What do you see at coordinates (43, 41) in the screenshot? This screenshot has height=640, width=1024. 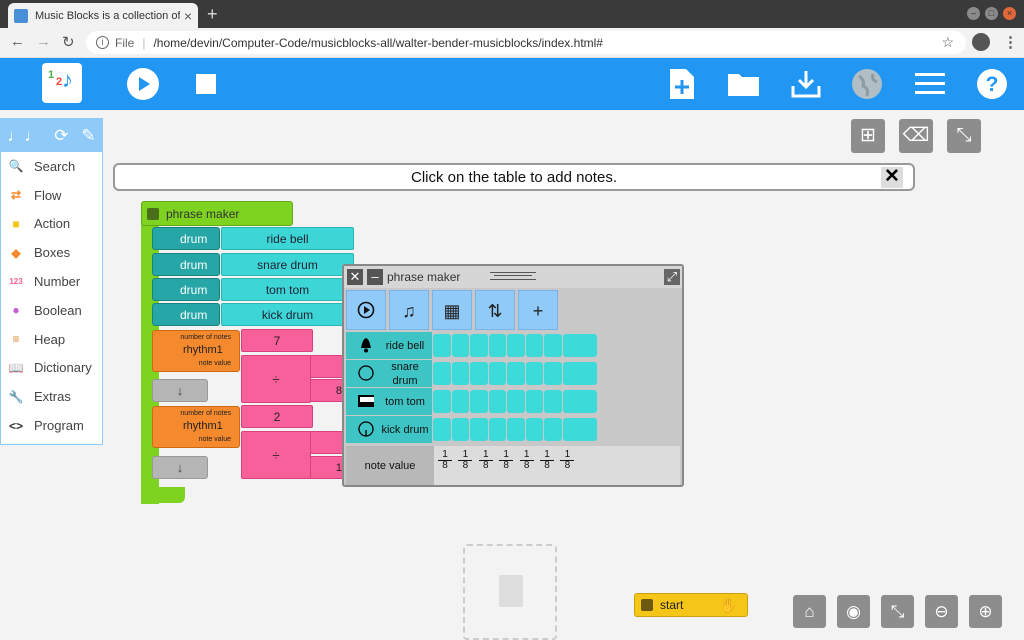 I see `forward-arrow-icon: →` at bounding box center [43, 41].